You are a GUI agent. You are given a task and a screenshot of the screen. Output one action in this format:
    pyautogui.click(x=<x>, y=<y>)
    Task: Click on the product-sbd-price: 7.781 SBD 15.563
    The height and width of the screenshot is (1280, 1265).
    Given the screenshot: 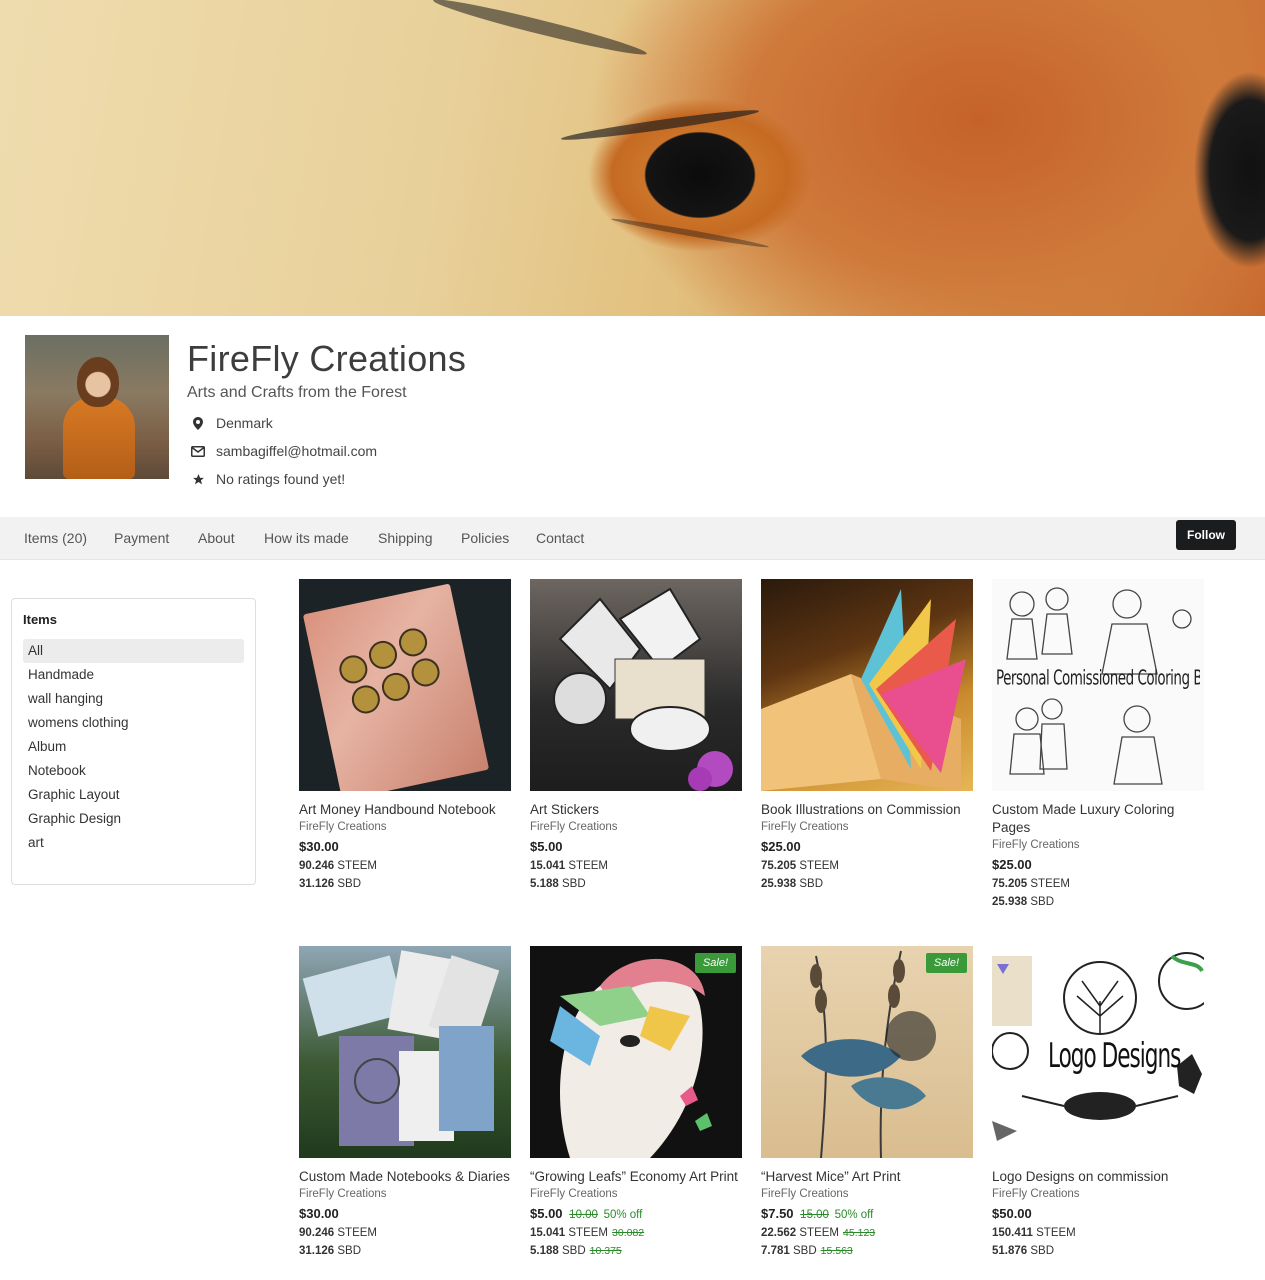 What is the action you would take?
    pyautogui.click(x=807, y=1251)
    